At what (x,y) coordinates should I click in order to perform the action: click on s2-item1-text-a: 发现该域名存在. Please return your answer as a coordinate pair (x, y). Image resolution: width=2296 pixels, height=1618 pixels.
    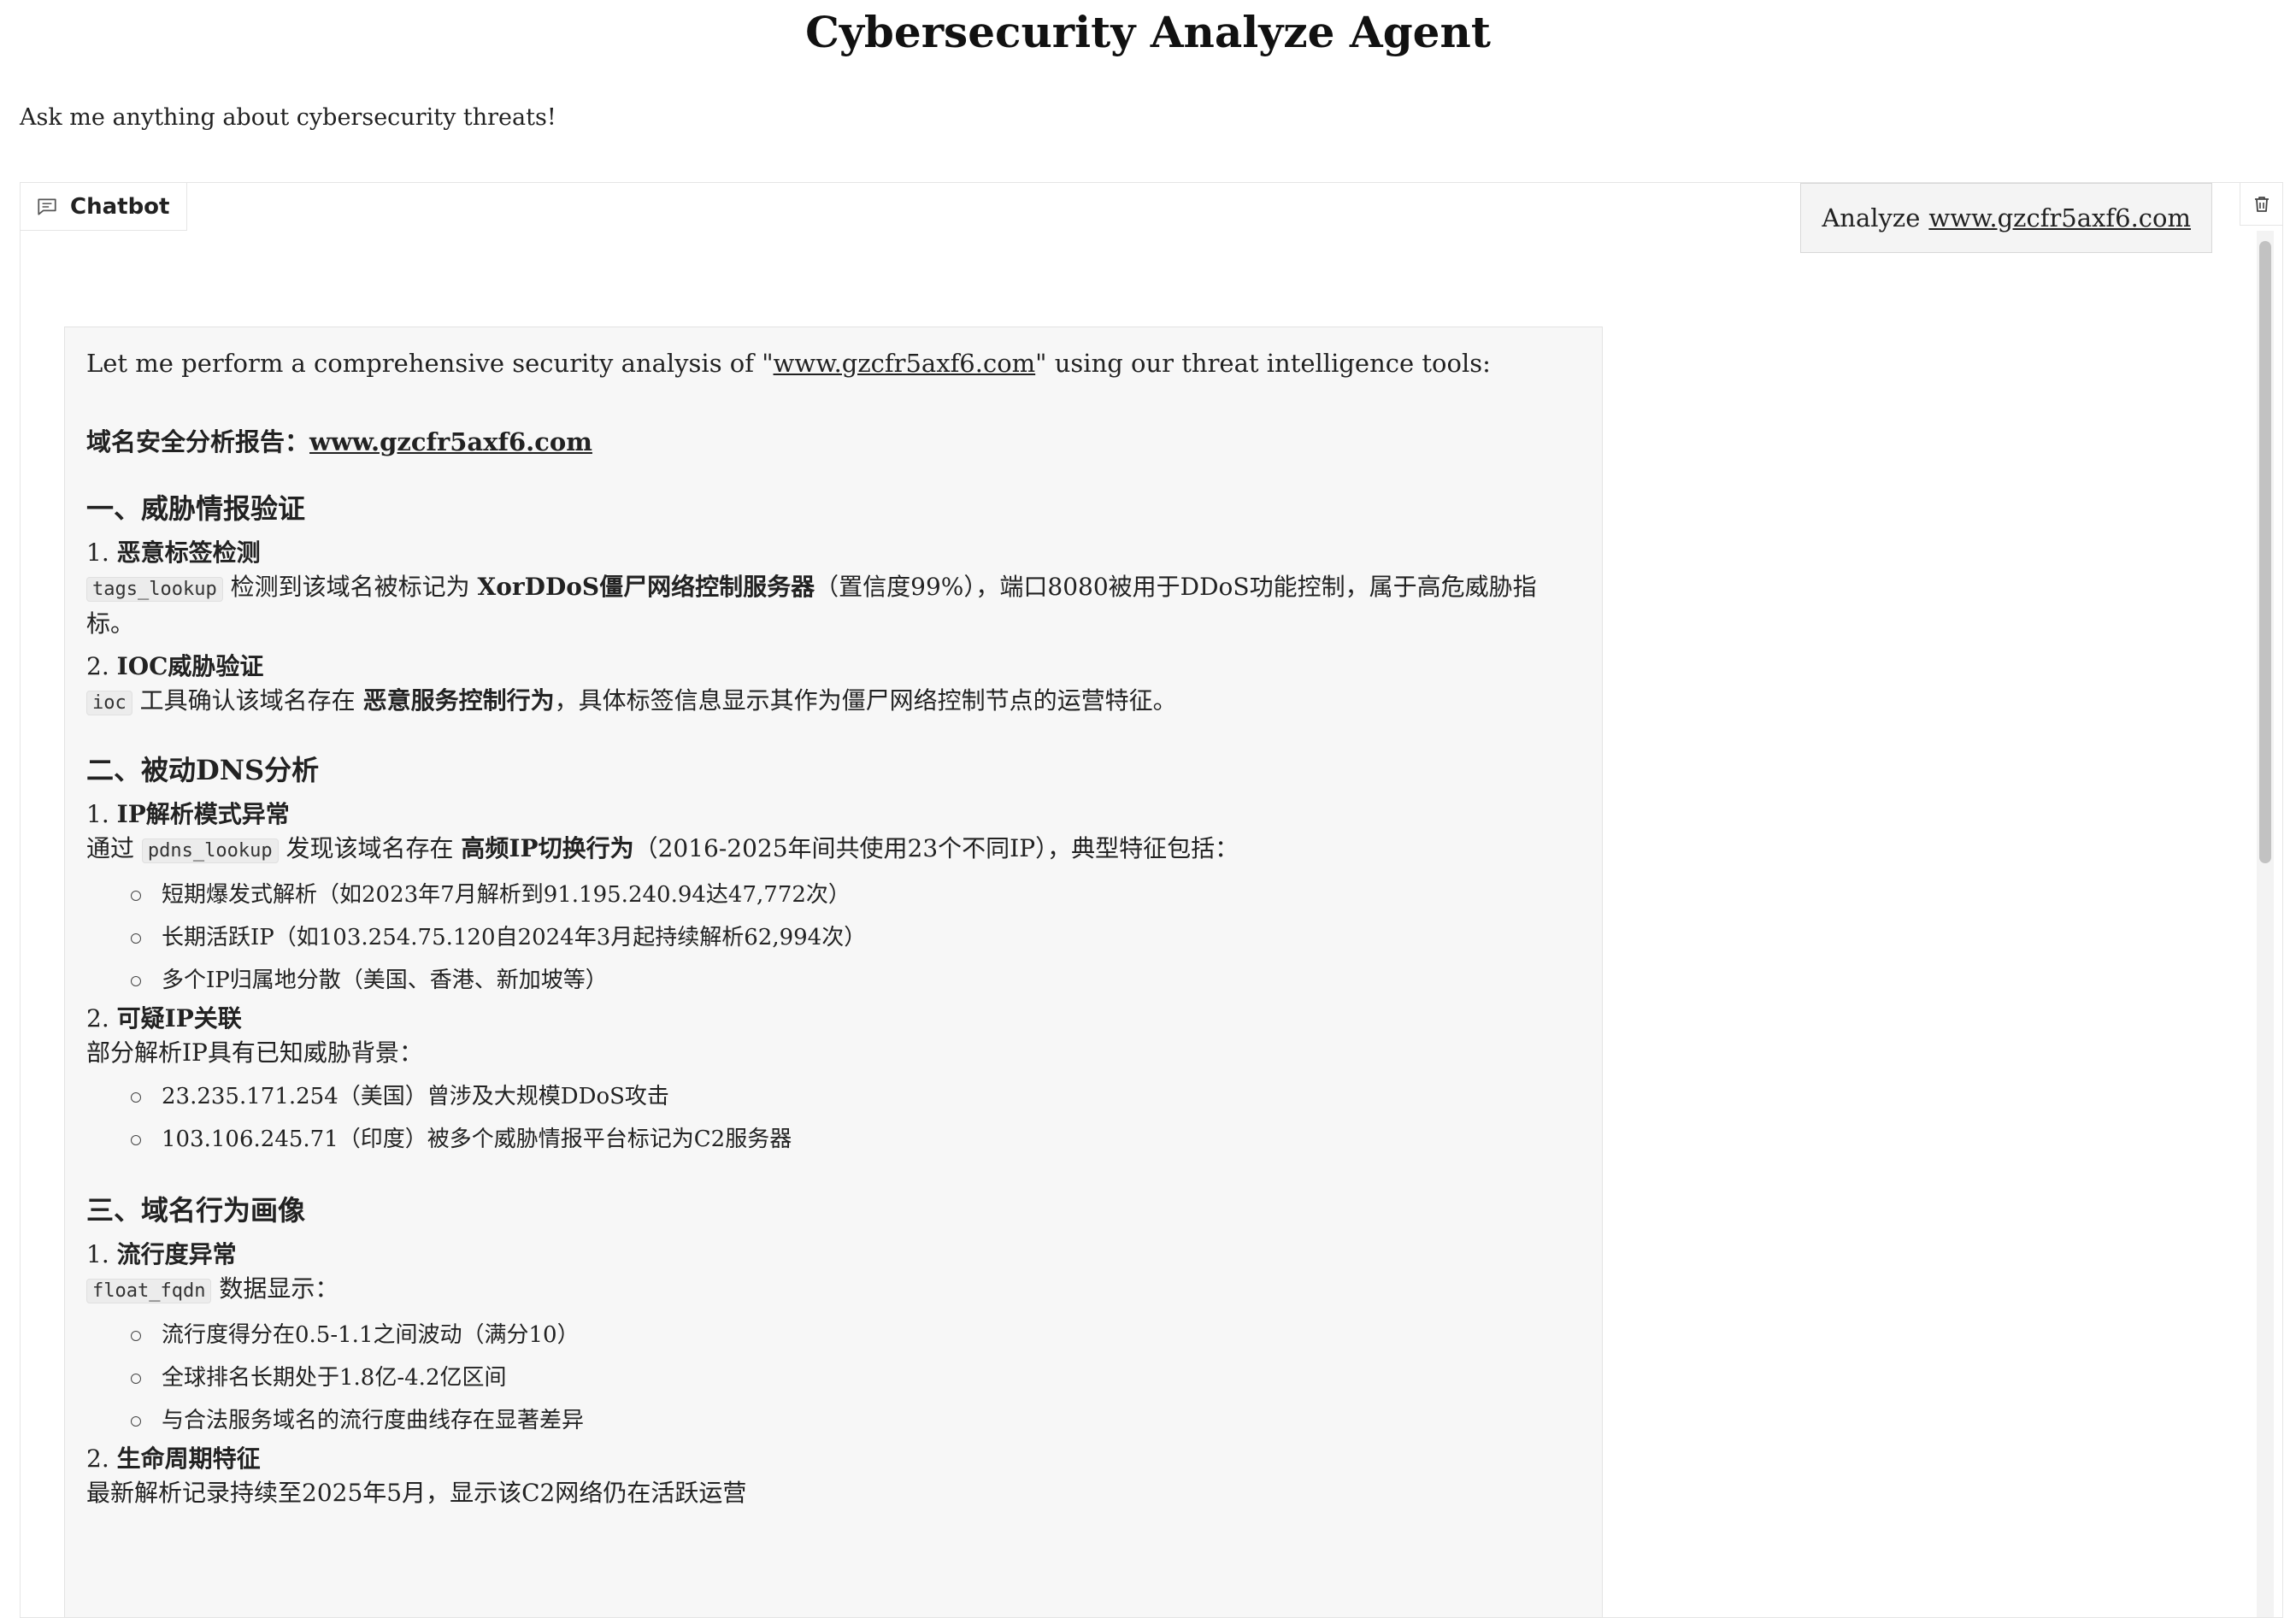
    Looking at the image, I should click on (370, 848).